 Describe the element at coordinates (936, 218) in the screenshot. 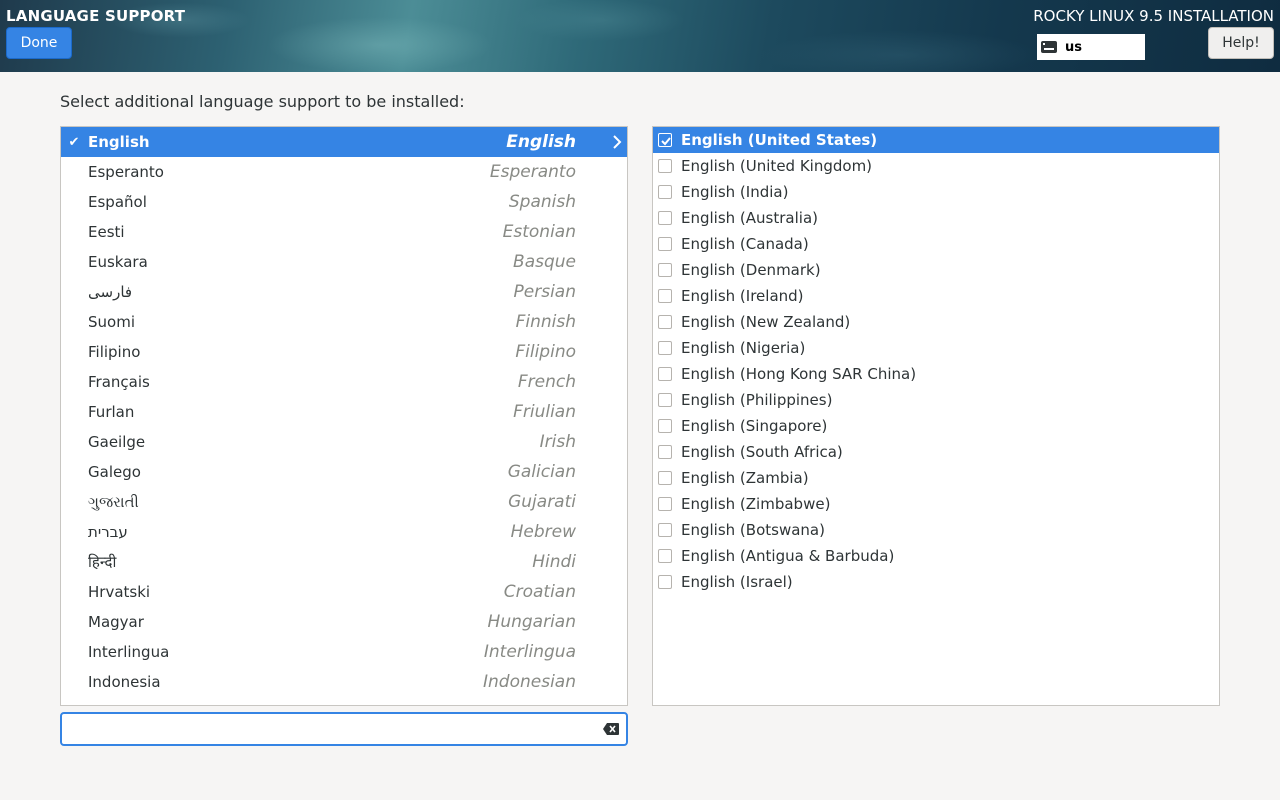

I see `locale-row: English (Australia)` at that location.